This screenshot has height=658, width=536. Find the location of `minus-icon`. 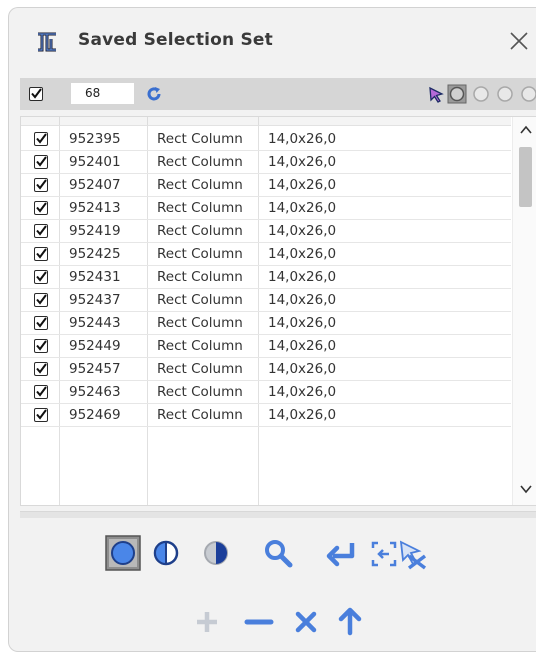

minus-icon is located at coordinates (259, 622).